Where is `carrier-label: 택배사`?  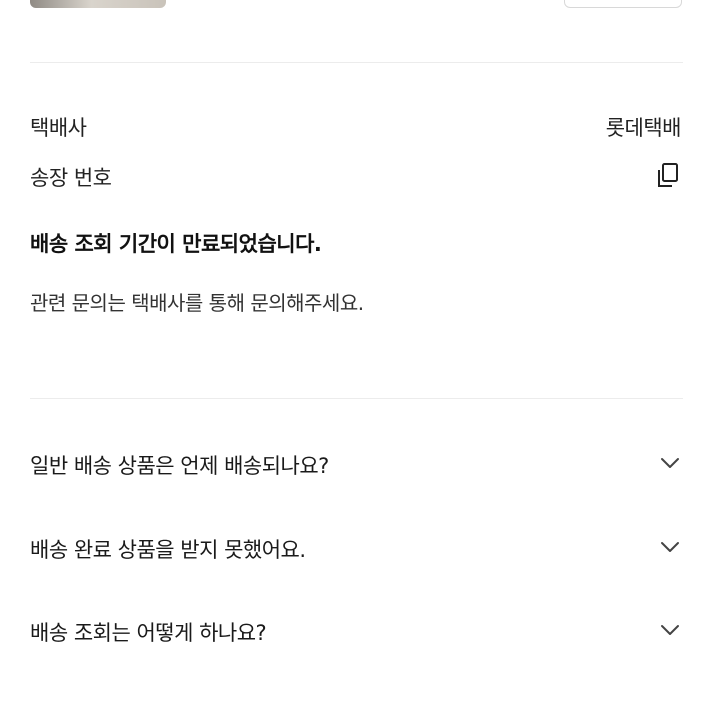
carrier-label: 택배사 is located at coordinates (58, 128).